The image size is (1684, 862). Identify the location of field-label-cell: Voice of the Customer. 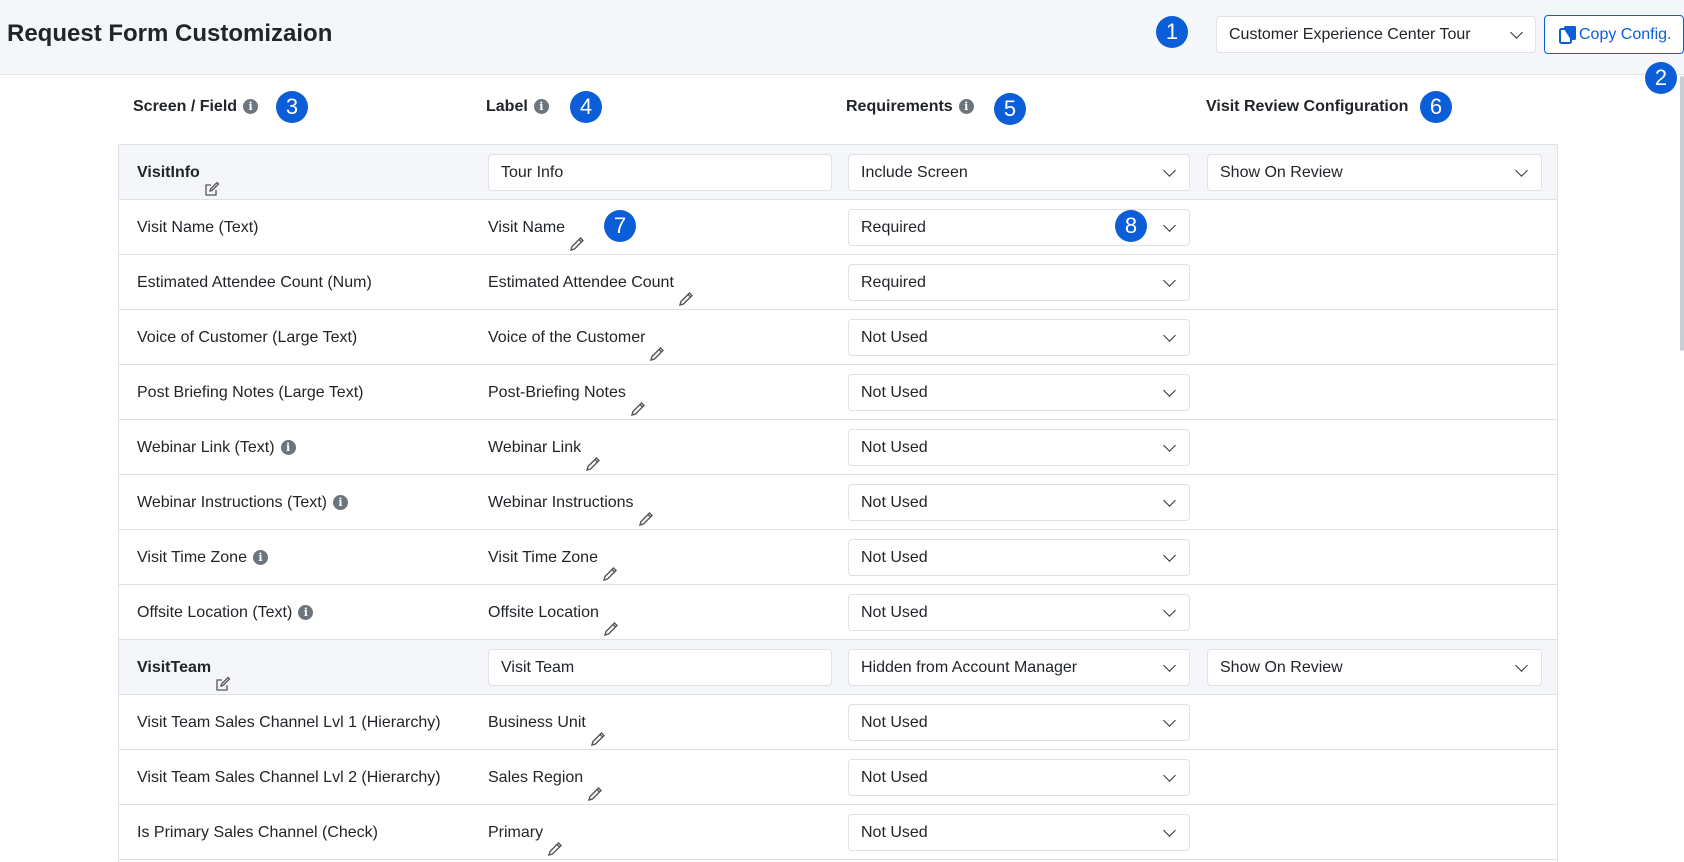
(576, 337).